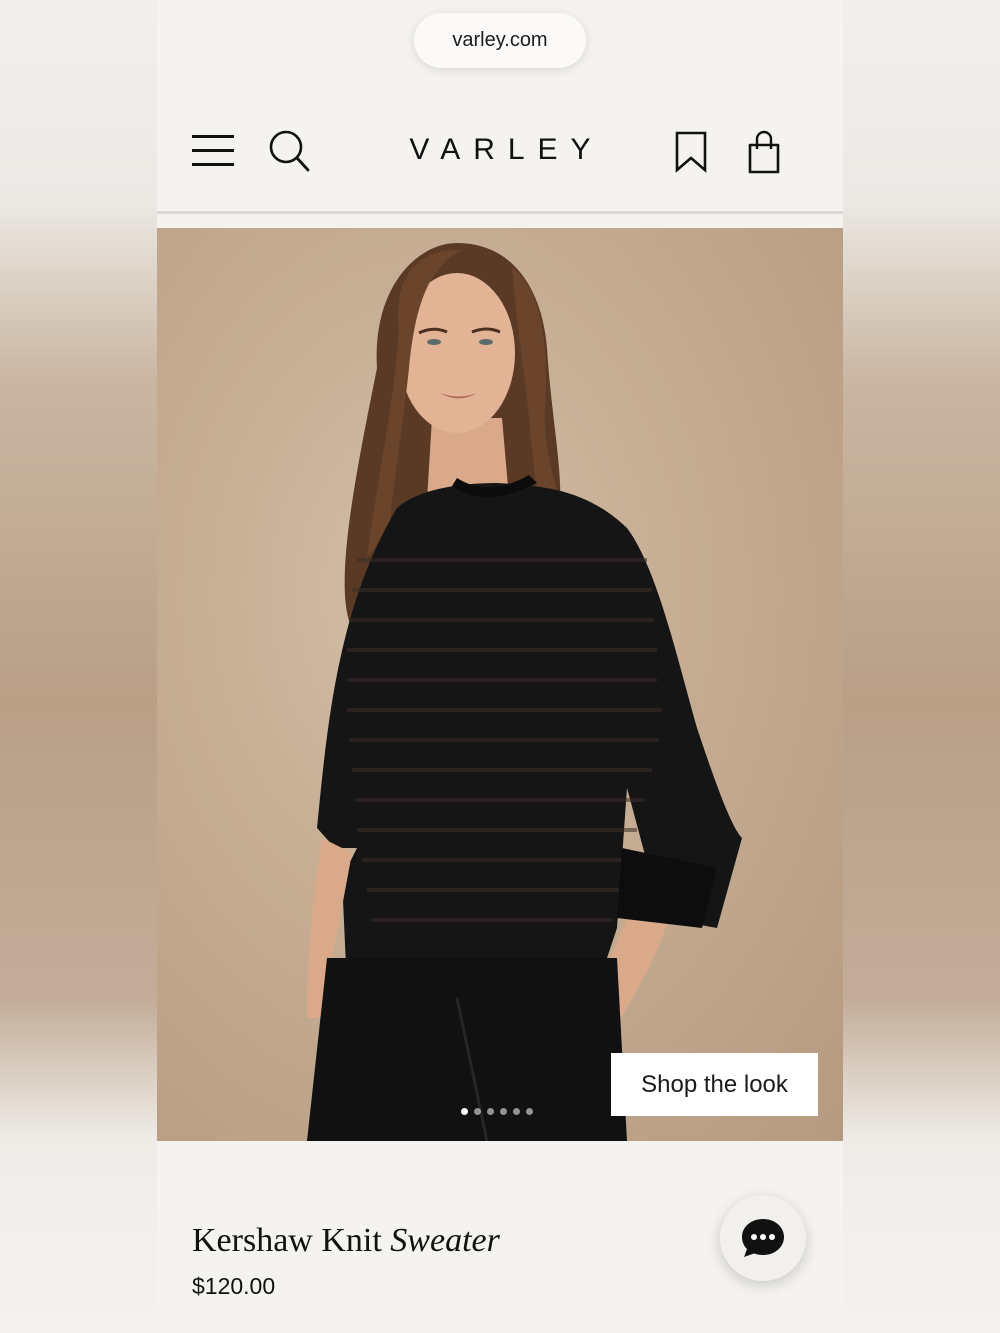 The height and width of the screenshot is (1333, 1000). What do you see at coordinates (445, 1240) in the screenshot?
I see `product-title-italic: Sweater` at bounding box center [445, 1240].